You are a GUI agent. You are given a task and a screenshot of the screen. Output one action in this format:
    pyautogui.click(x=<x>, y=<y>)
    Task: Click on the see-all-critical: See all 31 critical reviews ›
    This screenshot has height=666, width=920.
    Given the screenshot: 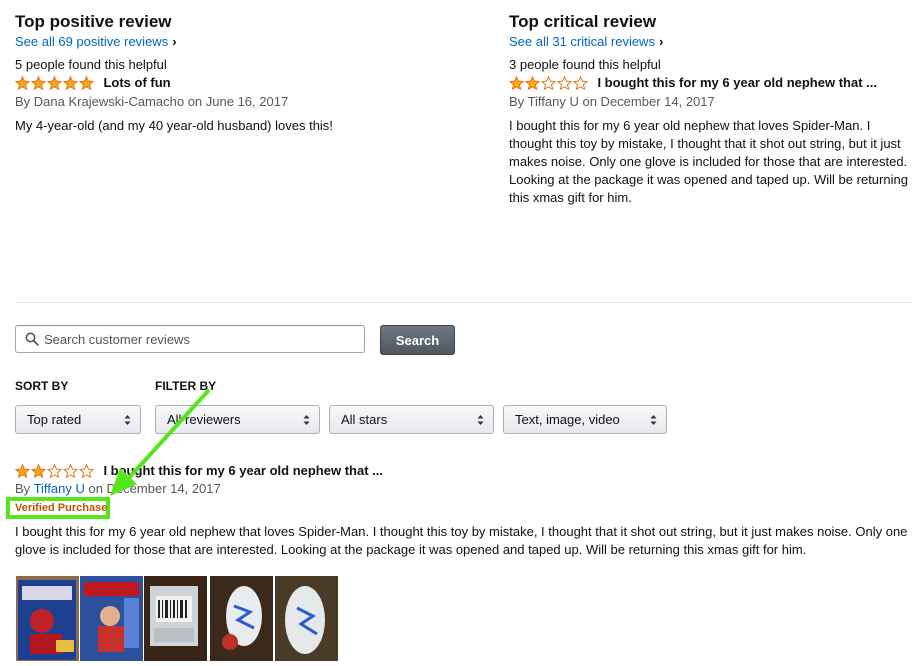 What is the action you would take?
    pyautogui.click(x=586, y=42)
    